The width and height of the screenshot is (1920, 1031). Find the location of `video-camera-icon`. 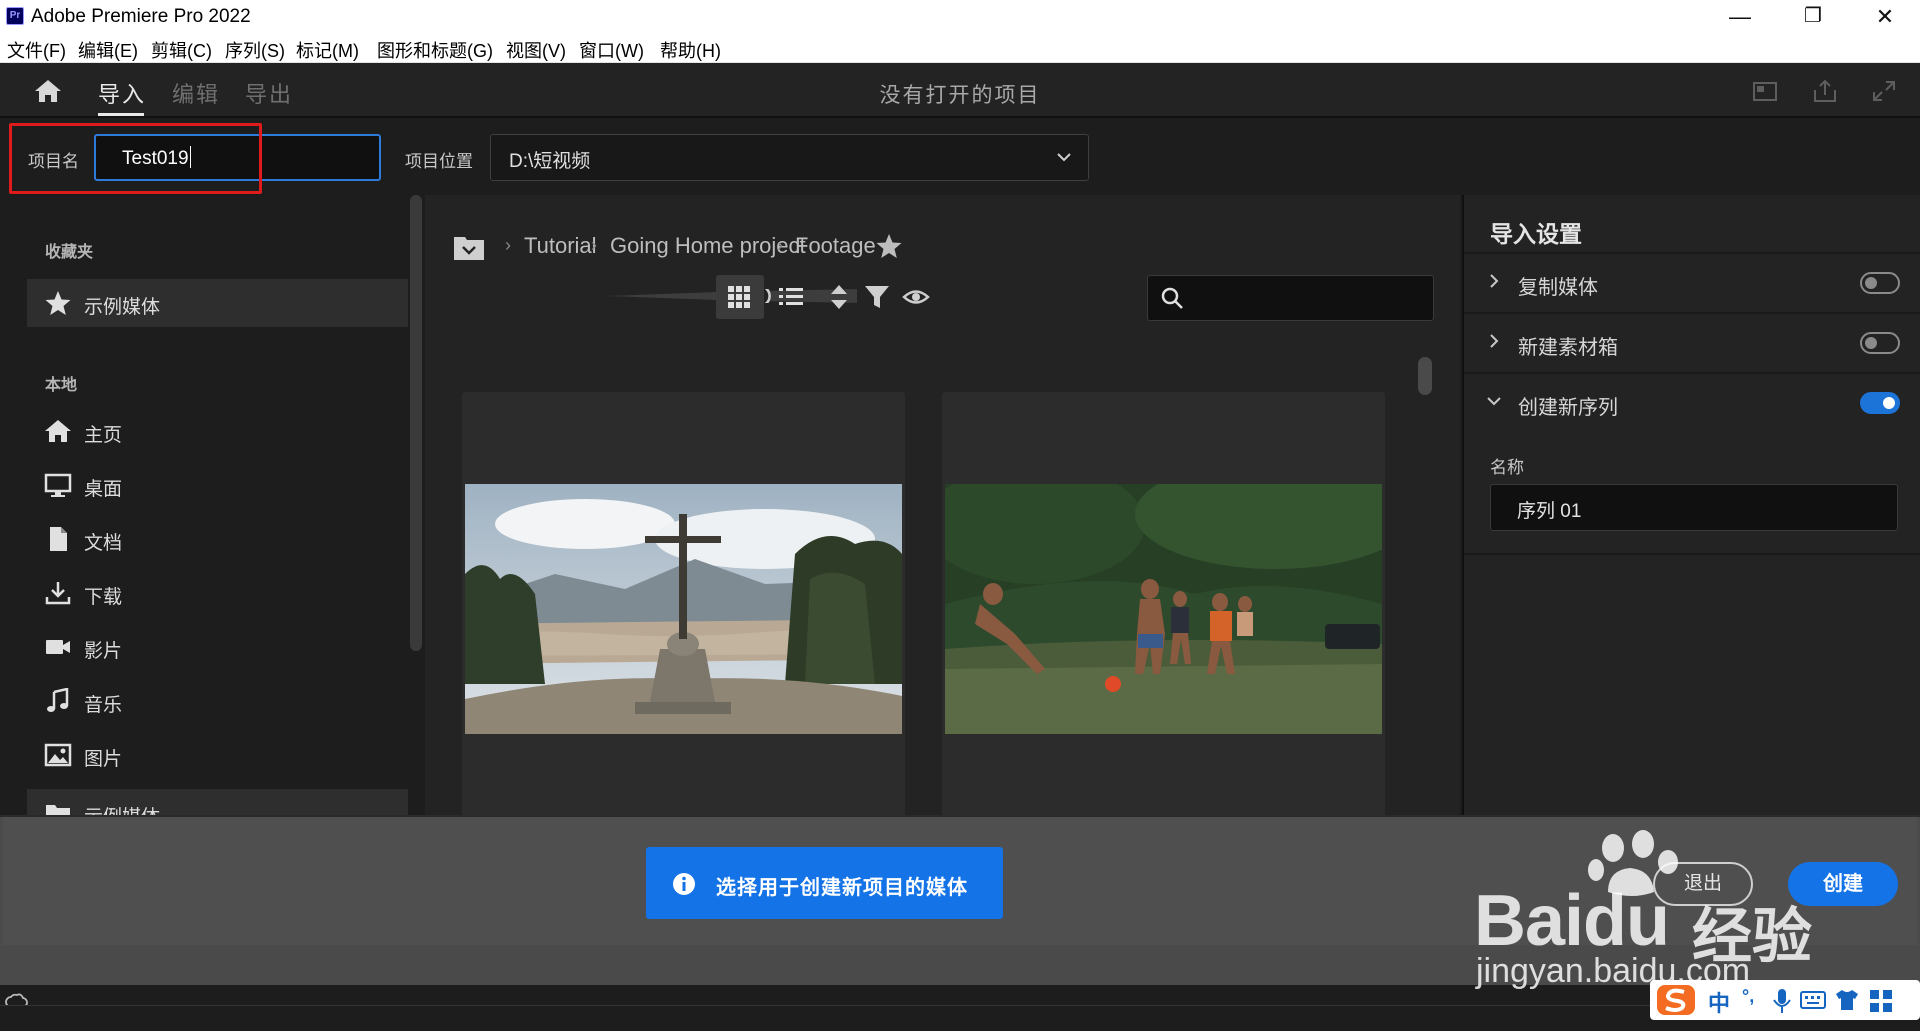

video-camera-icon is located at coordinates (58, 647).